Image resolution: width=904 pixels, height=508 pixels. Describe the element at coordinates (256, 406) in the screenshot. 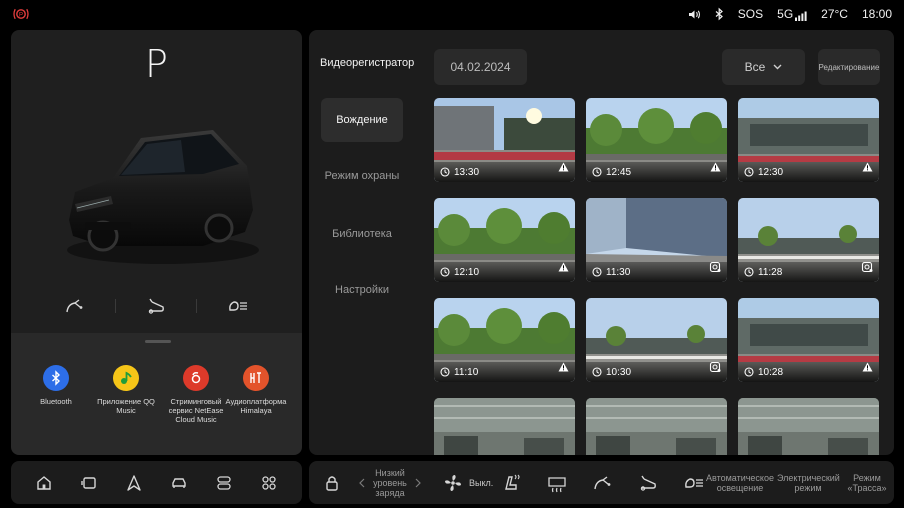

I see `app-label: Аудиоплатформа Himalaya` at that location.